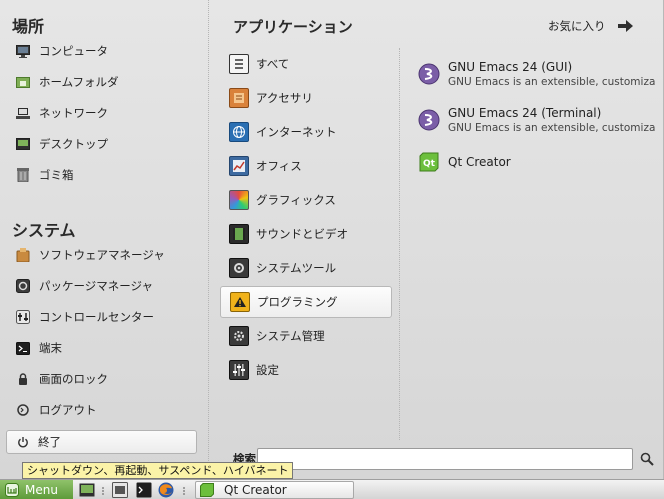 The height and width of the screenshot is (499, 664). I want to click on quit-button: 終了, so click(101, 442).